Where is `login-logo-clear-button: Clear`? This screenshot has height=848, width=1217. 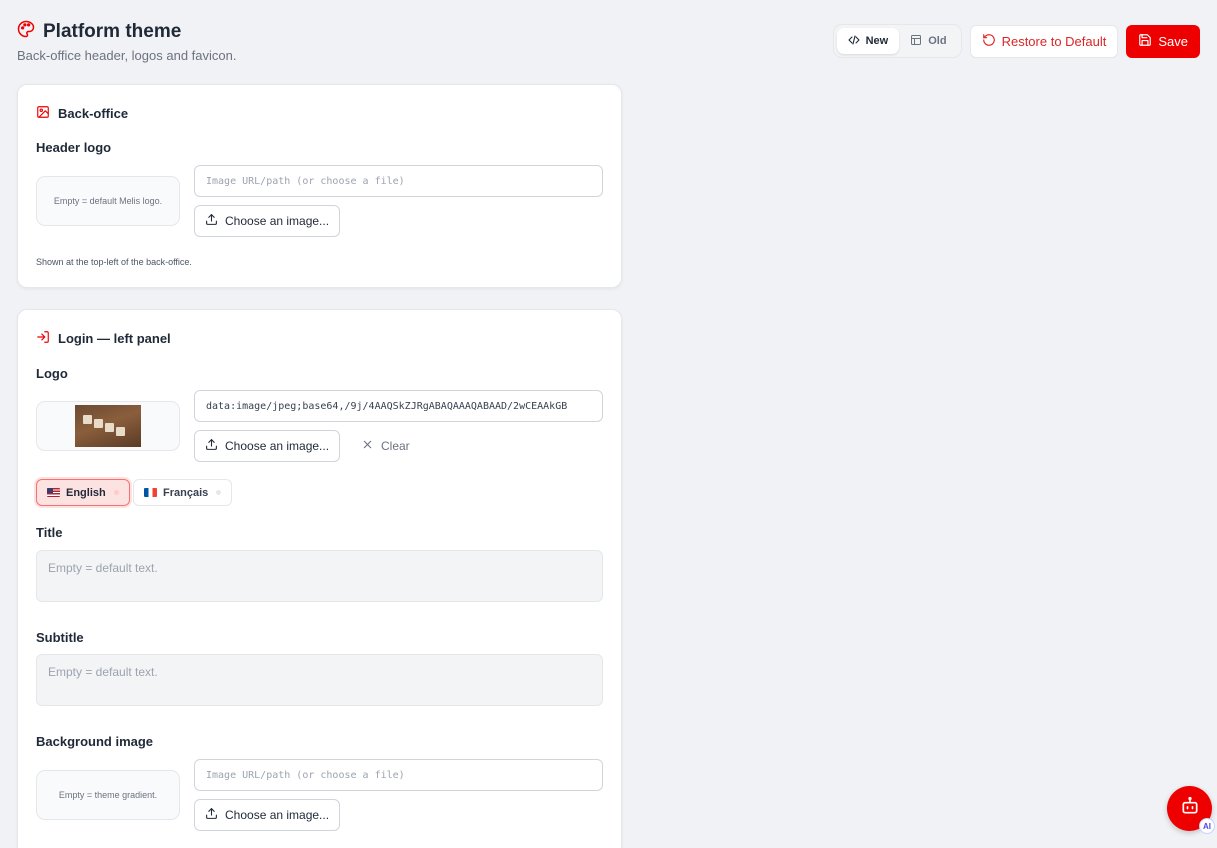
login-logo-clear-button: Clear is located at coordinates (386, 446).